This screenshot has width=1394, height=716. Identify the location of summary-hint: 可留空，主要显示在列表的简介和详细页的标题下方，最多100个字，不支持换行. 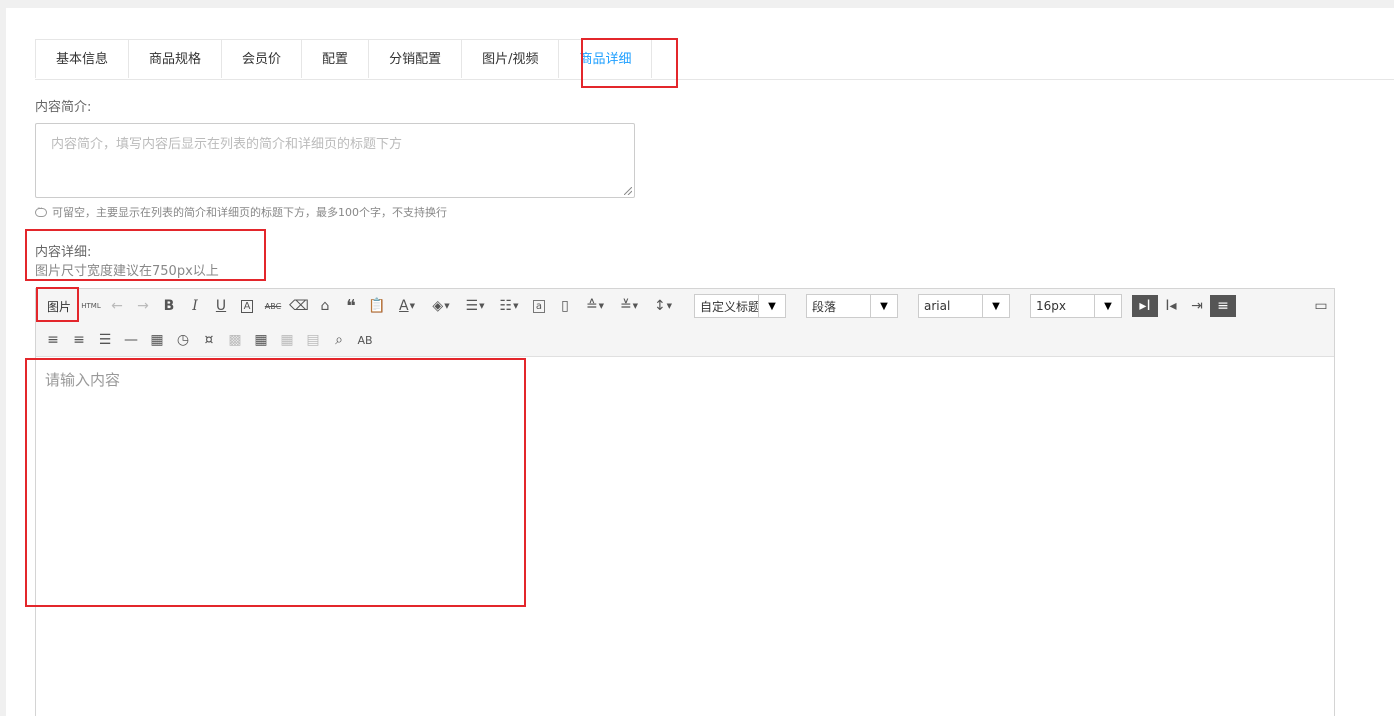
(241, 212).